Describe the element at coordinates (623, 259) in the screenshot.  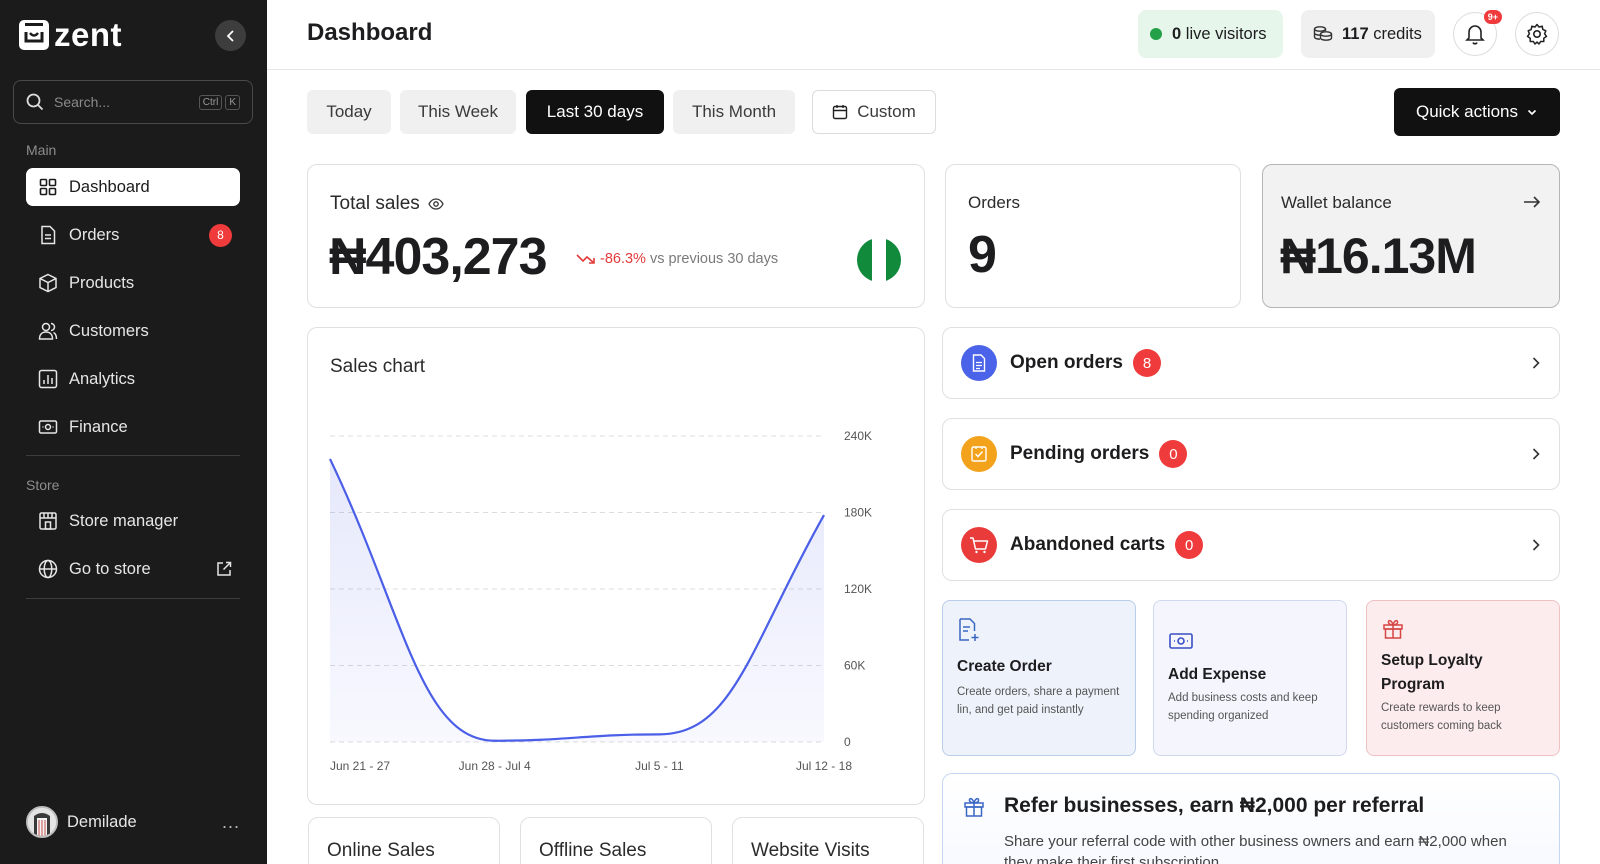
I see `sales-change-percent: -86.3%` at that location.